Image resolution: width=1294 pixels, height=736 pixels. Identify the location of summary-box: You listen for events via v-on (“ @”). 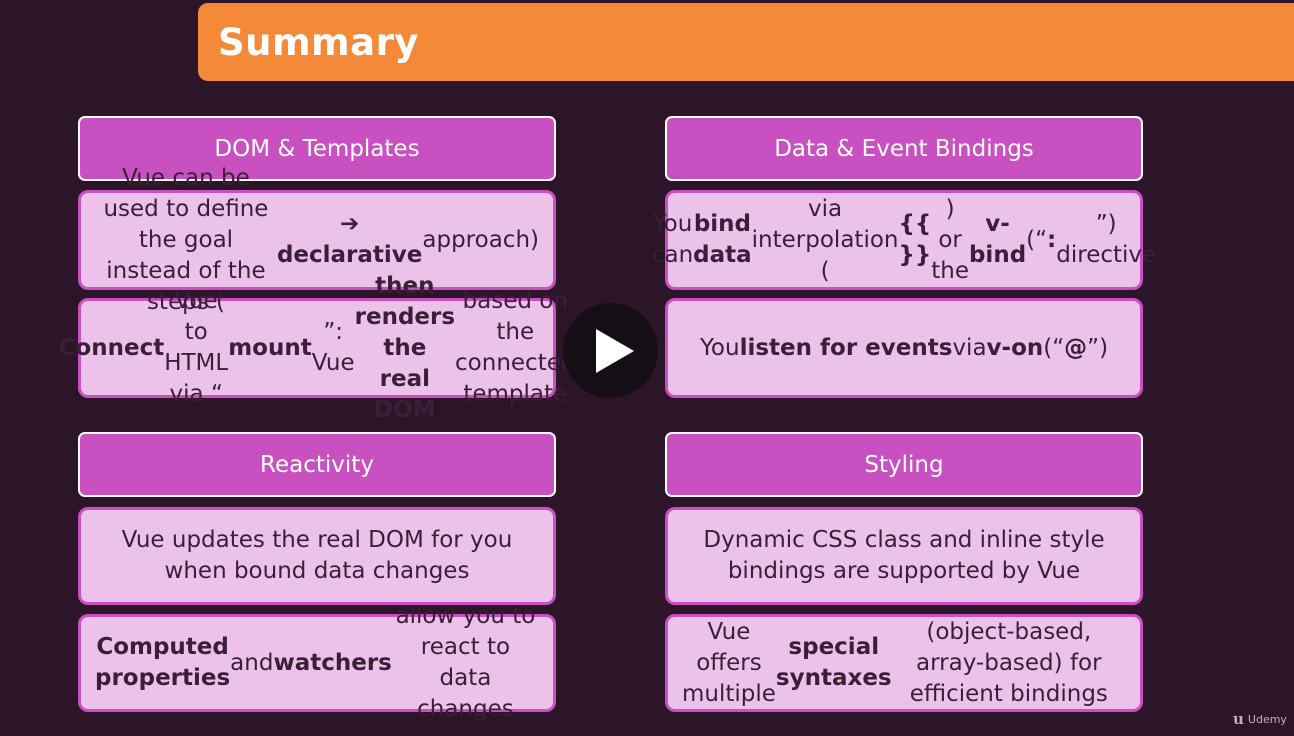
(904, 348).